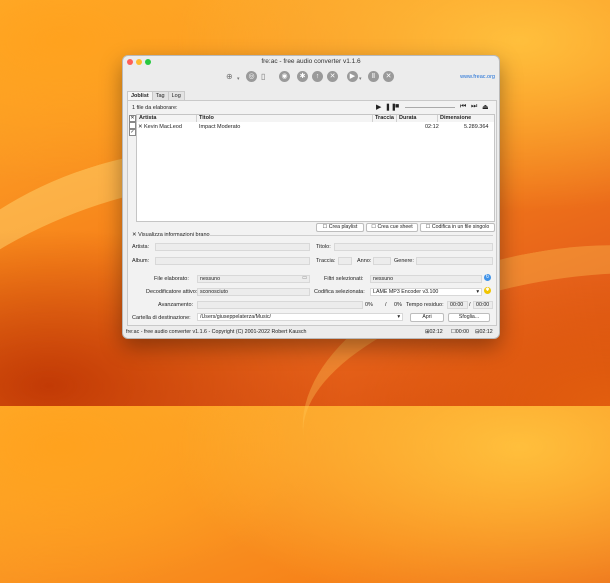 Image resolution: width=610 pixels, height=583 pixels. Describe the element at coordinates (351, 235) in the screenshot. I see `divider` at that location.